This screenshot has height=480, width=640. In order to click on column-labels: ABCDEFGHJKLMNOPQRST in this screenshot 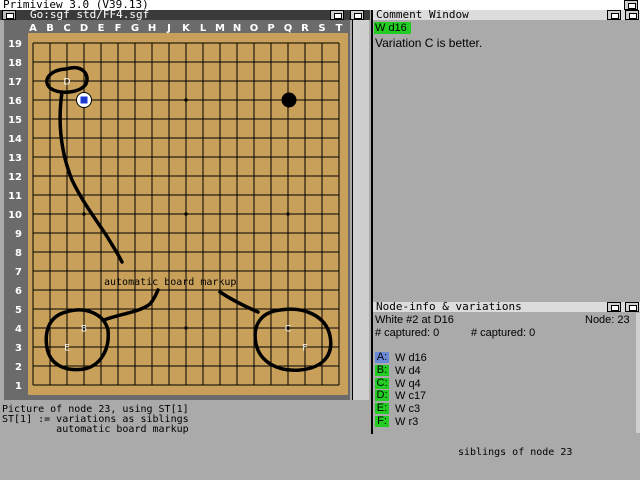, I will do `click(185, 28)`.